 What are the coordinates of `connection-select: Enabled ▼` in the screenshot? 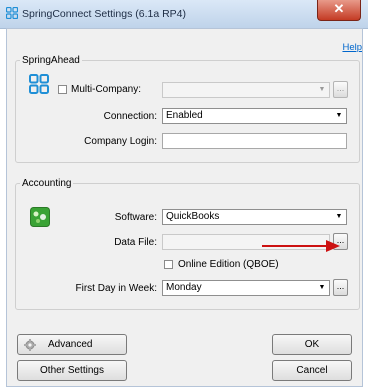 It's located at (254, 116).